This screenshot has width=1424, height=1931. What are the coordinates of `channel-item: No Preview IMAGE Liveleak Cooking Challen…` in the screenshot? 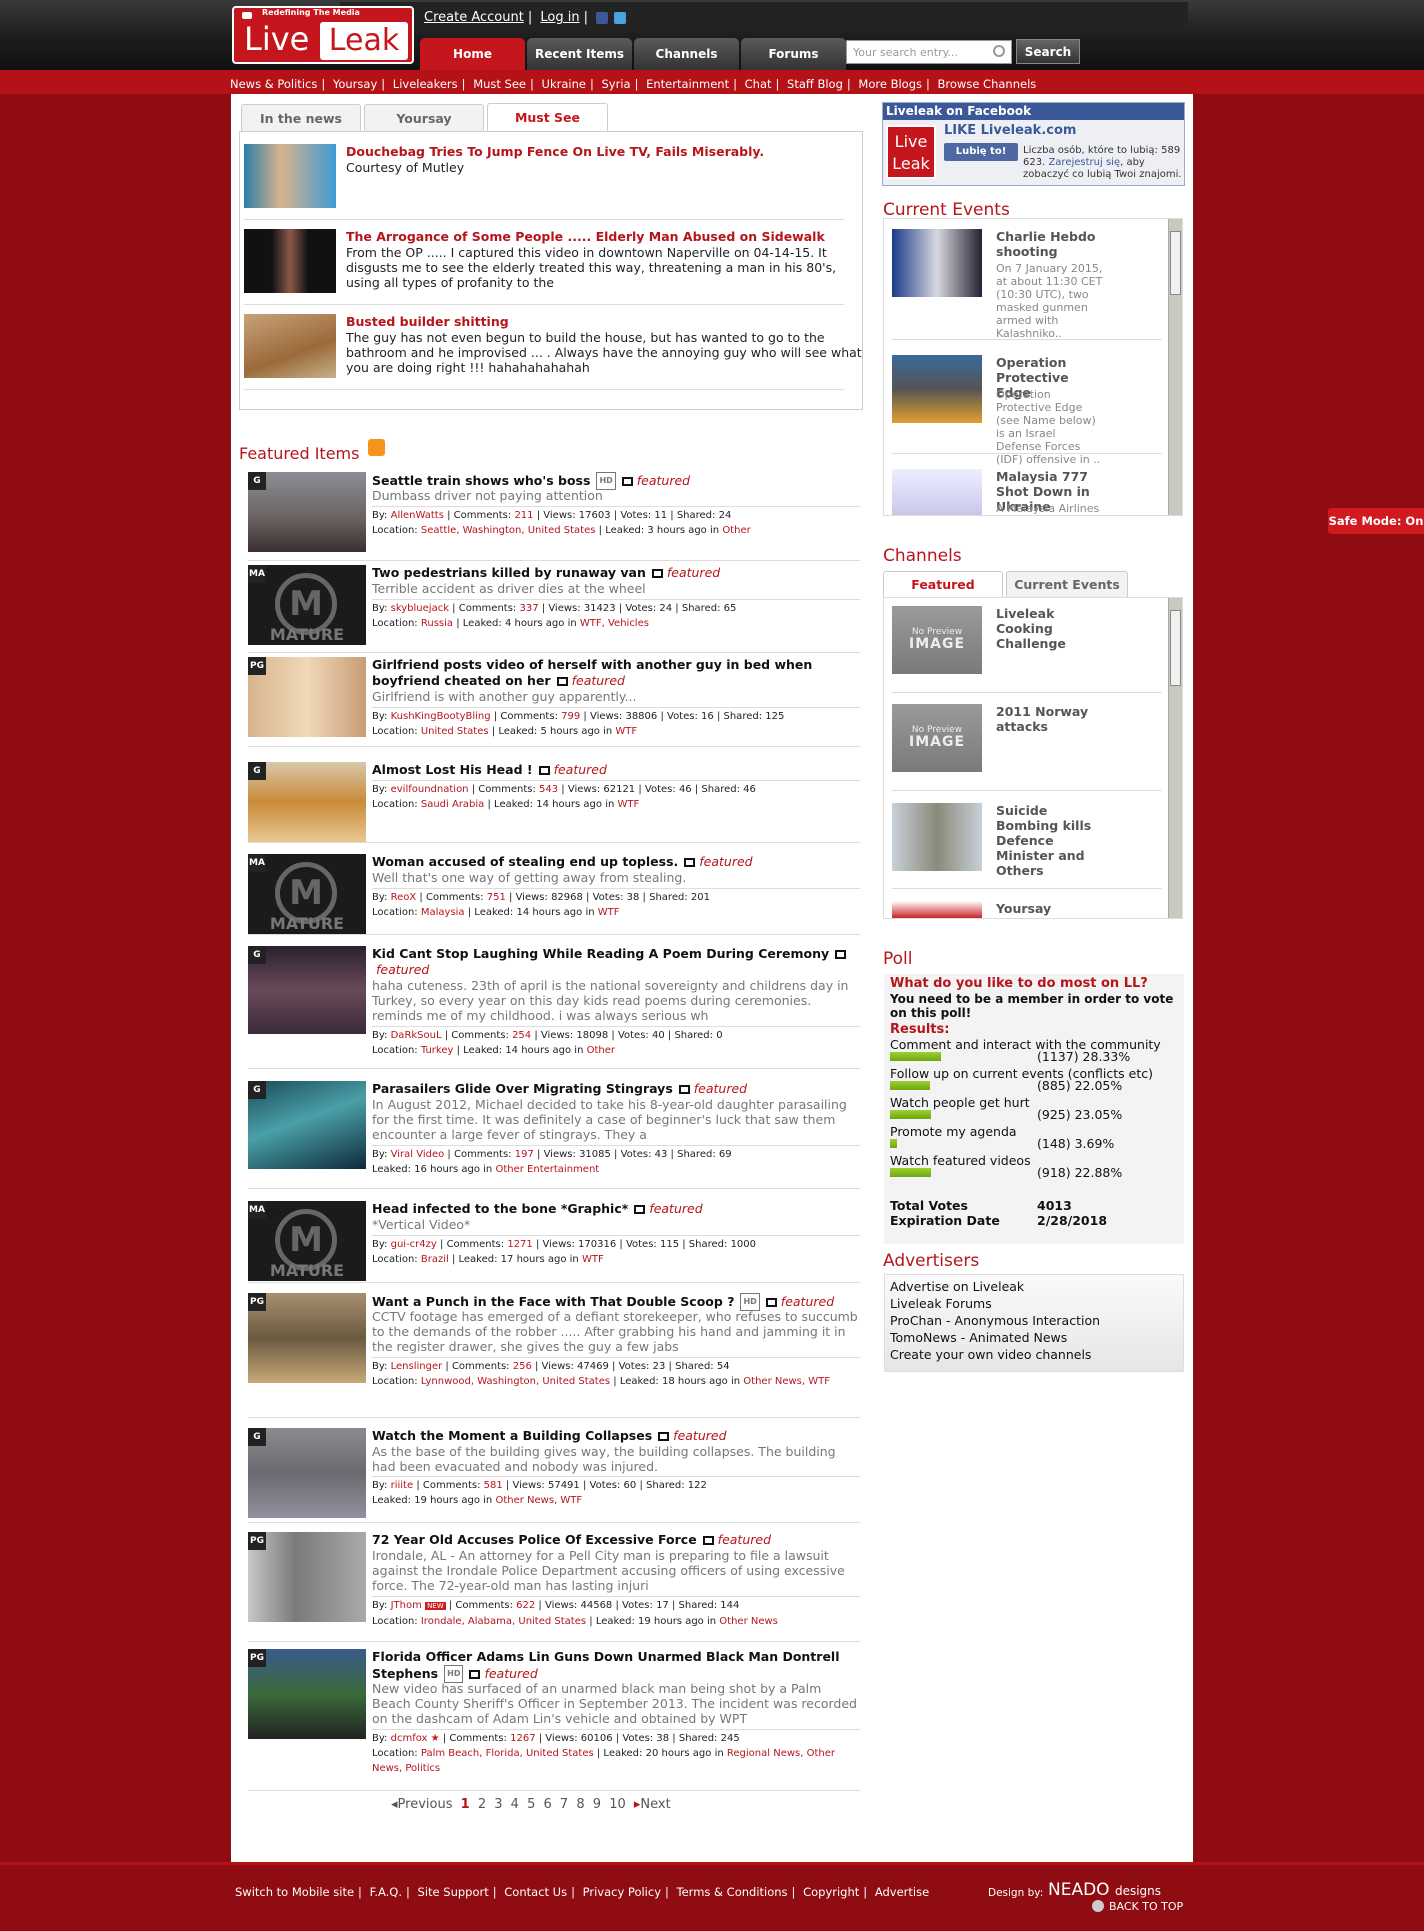 It's located at (997, 651).